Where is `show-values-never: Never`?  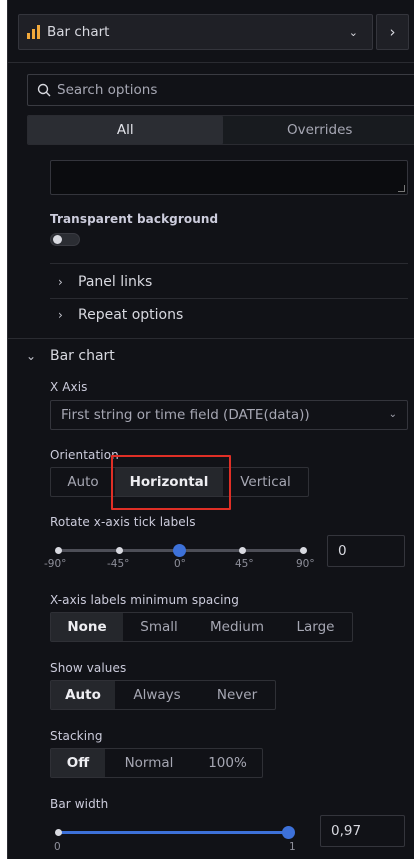
show-values-never: Never is located at coordinates (237, 695).